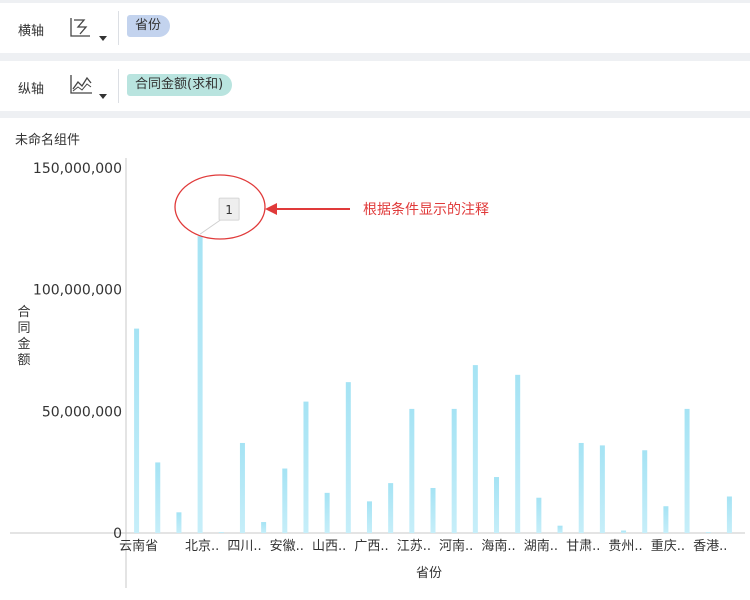  Describe the element at coordinates (202, 546) in the screenshot. I see `x-tick-label: 北京..` at that location.